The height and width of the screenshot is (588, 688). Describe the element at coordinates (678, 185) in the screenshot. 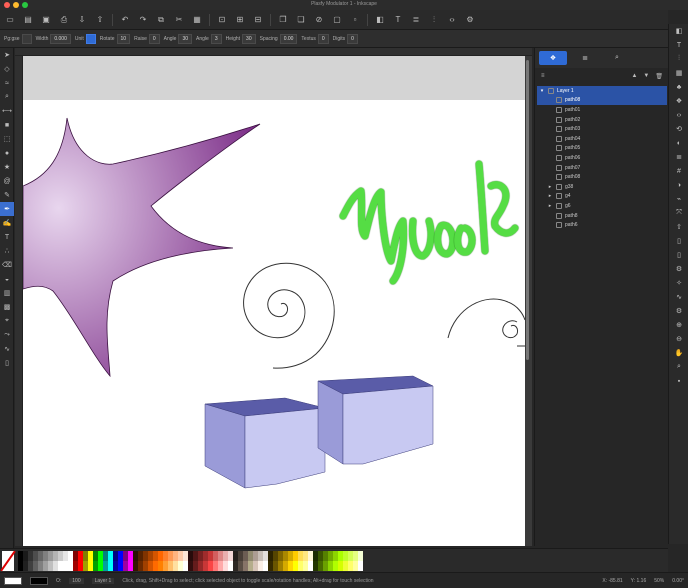

I see `paint-servers-icon: ◑` at that location.